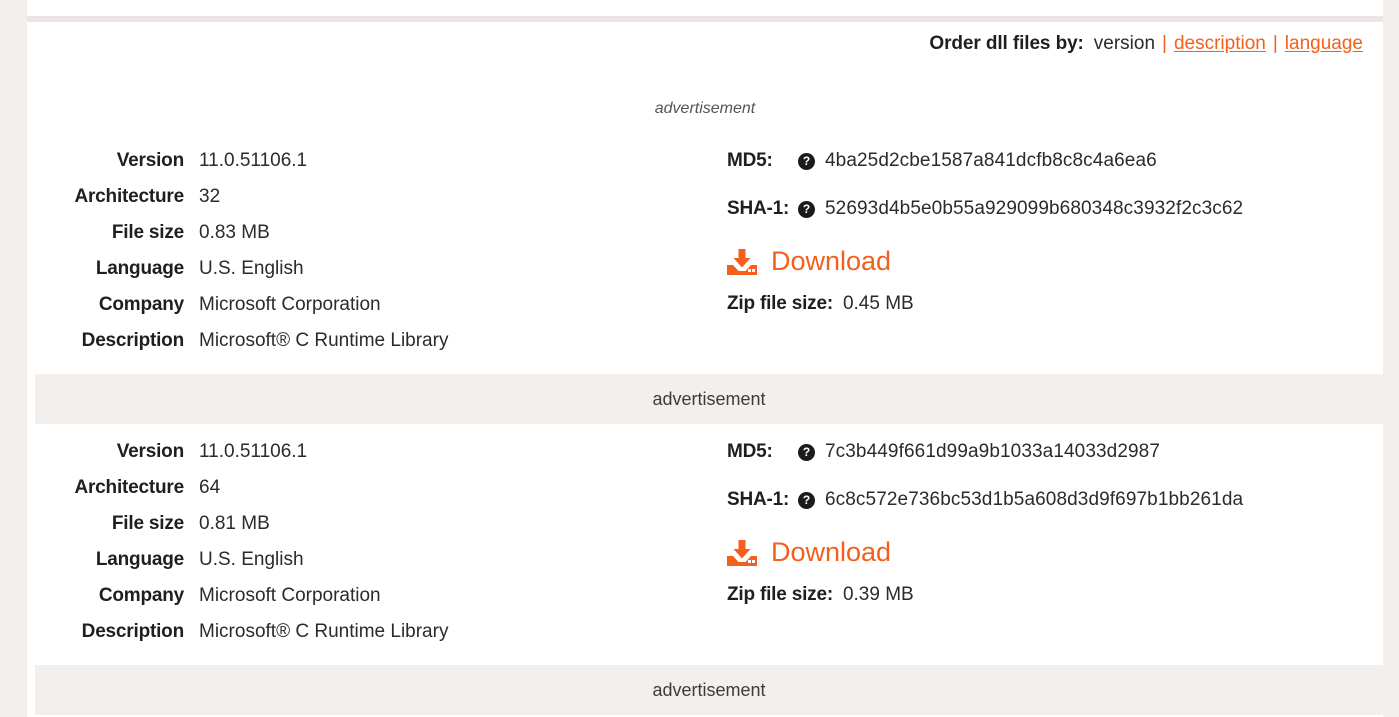 The width and height of the screenshot is (1399, 717). Describe the element at coordinates (1006, 43) in the screenshot. I see `order-files-label: Order dll files by:` at that location.